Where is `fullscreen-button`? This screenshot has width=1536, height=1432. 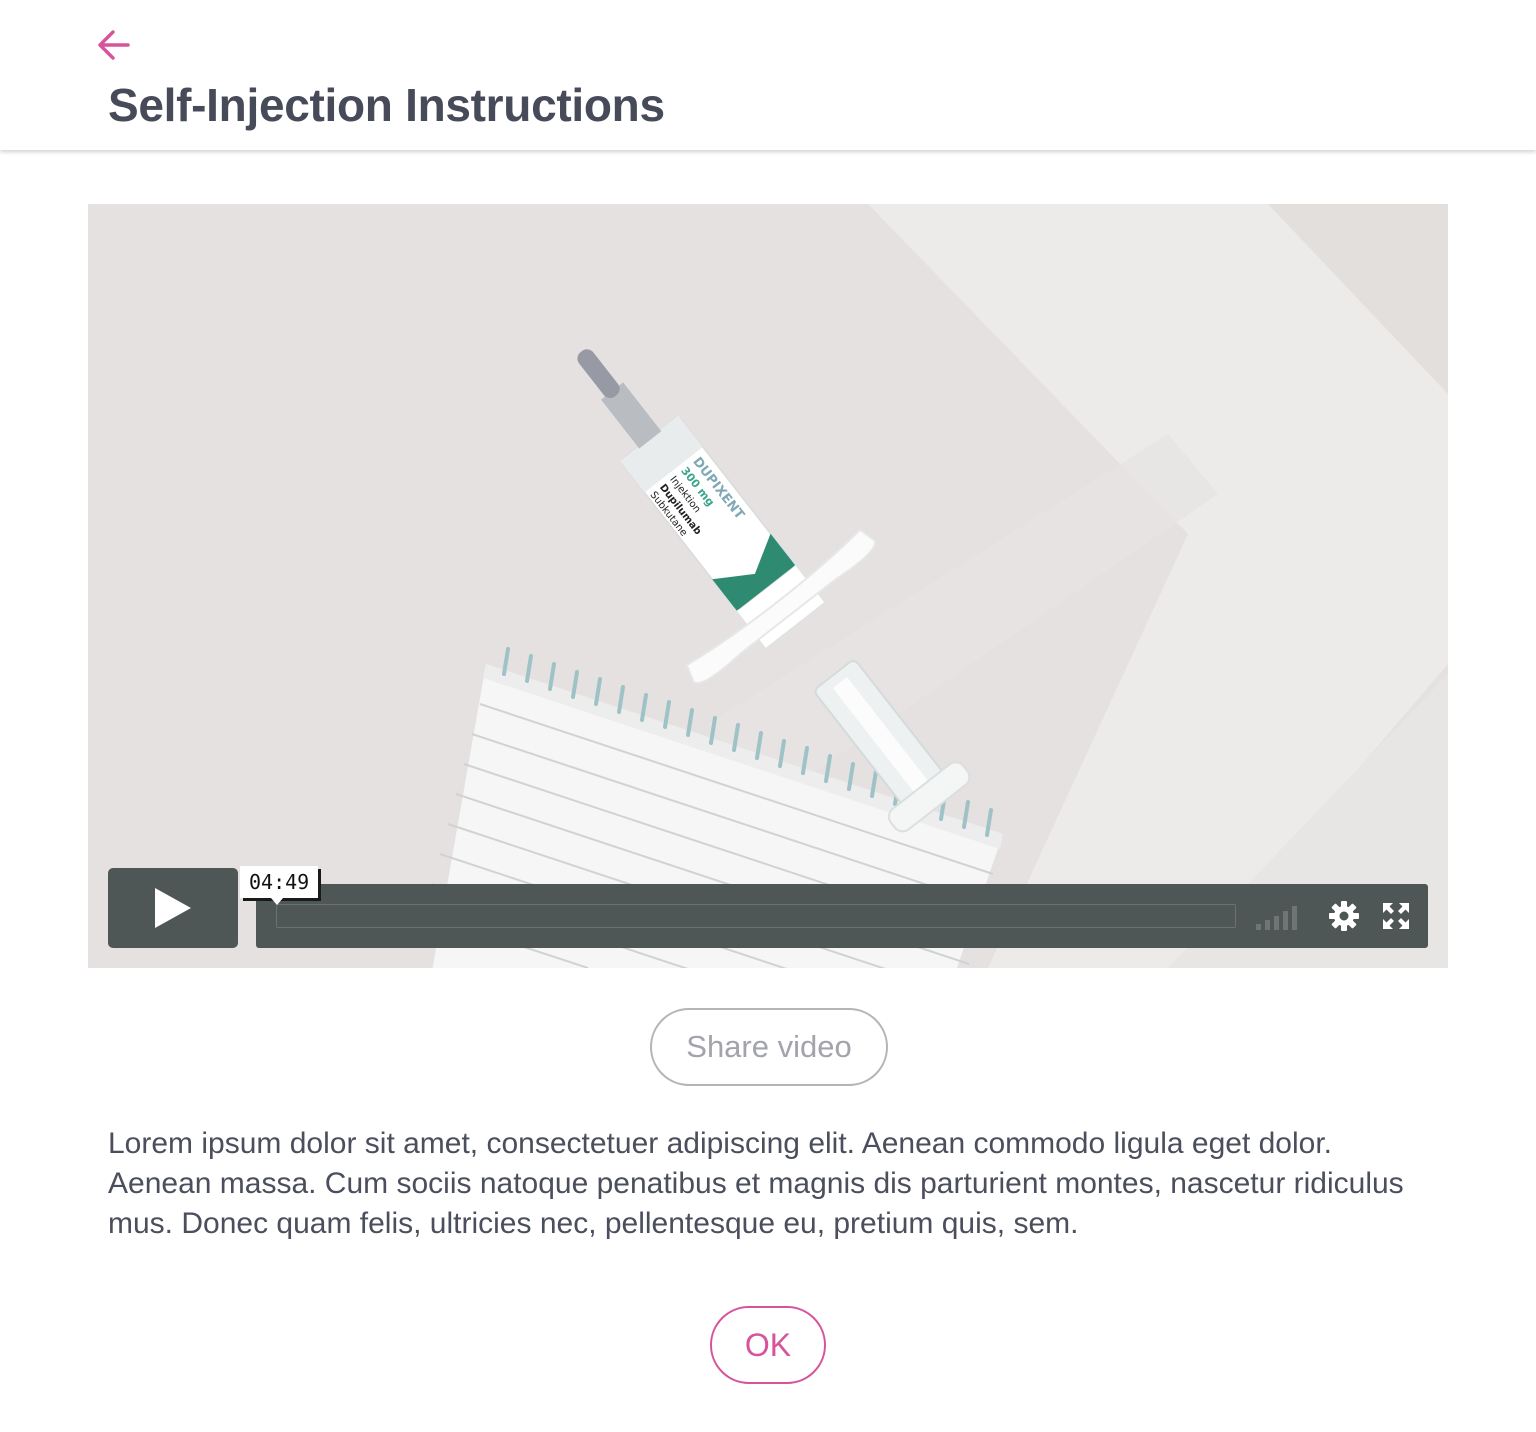 fullscreen-button is located at coordinates (1396, 916).